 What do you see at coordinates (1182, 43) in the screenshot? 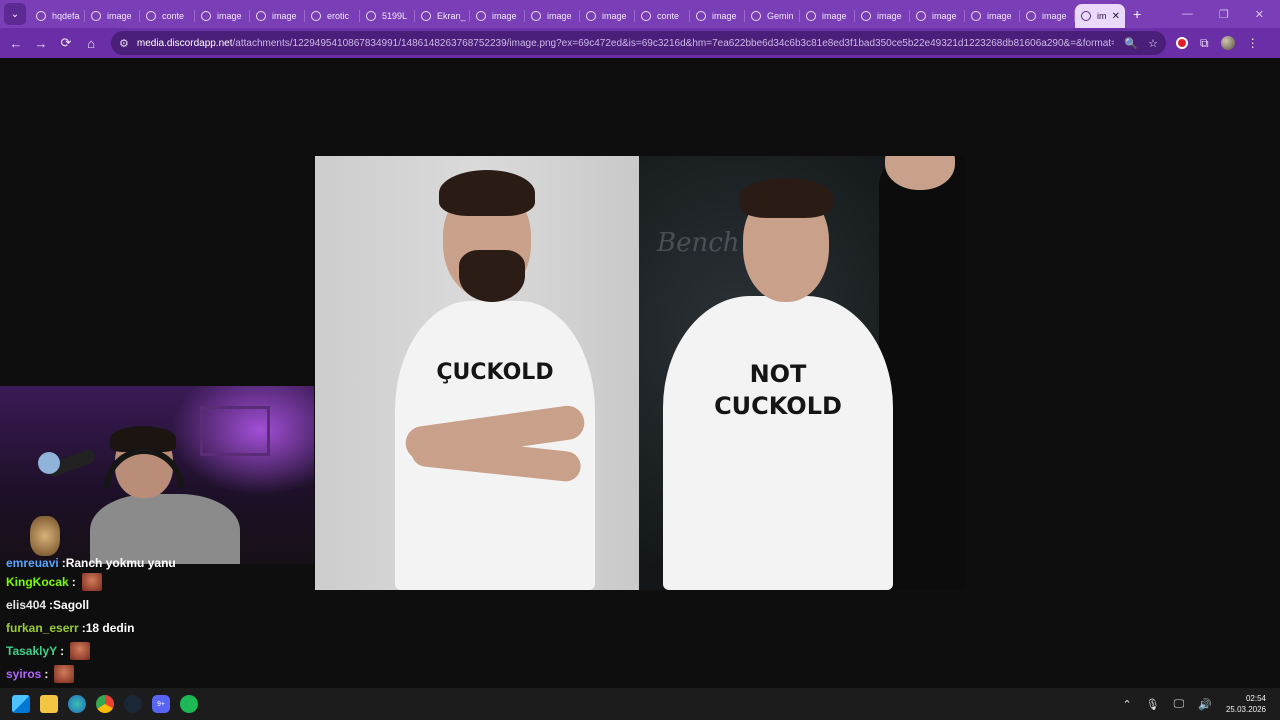
I see `opera-extension-icon` at bounding box center [1182, 43].